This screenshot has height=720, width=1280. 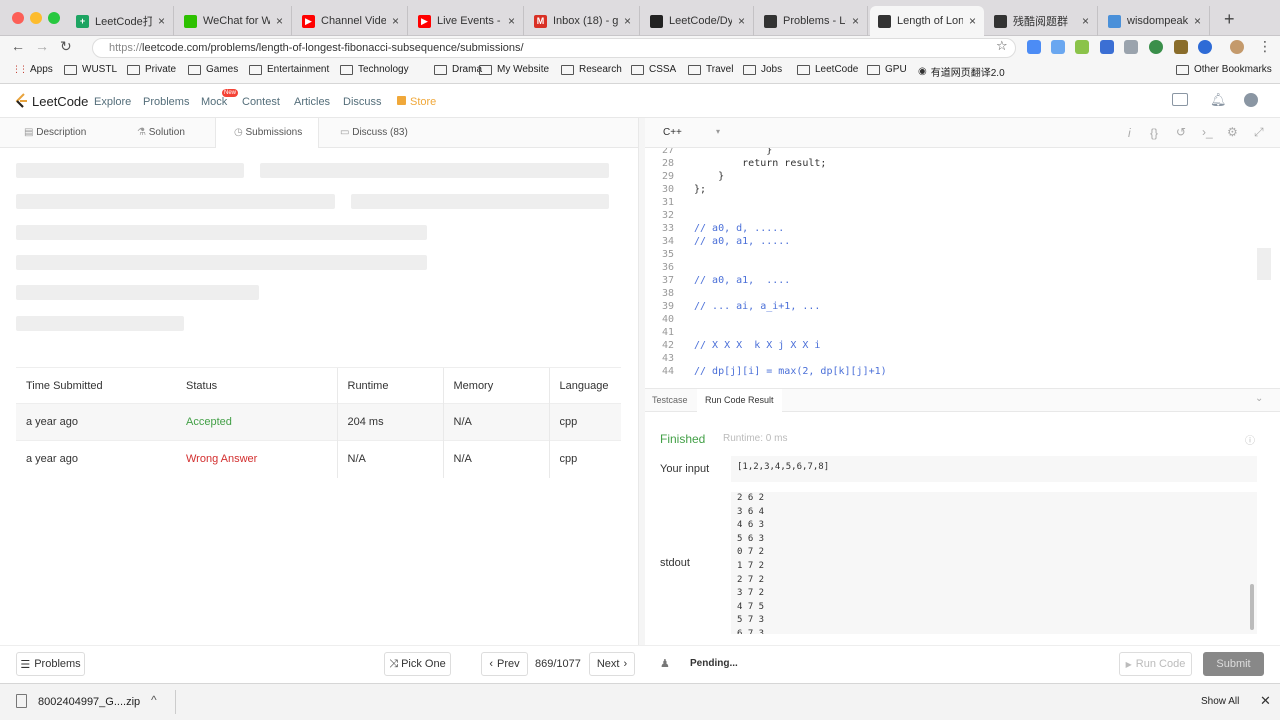 I want to click on terminal-icon: ›_, so click(x=1207, y=132).